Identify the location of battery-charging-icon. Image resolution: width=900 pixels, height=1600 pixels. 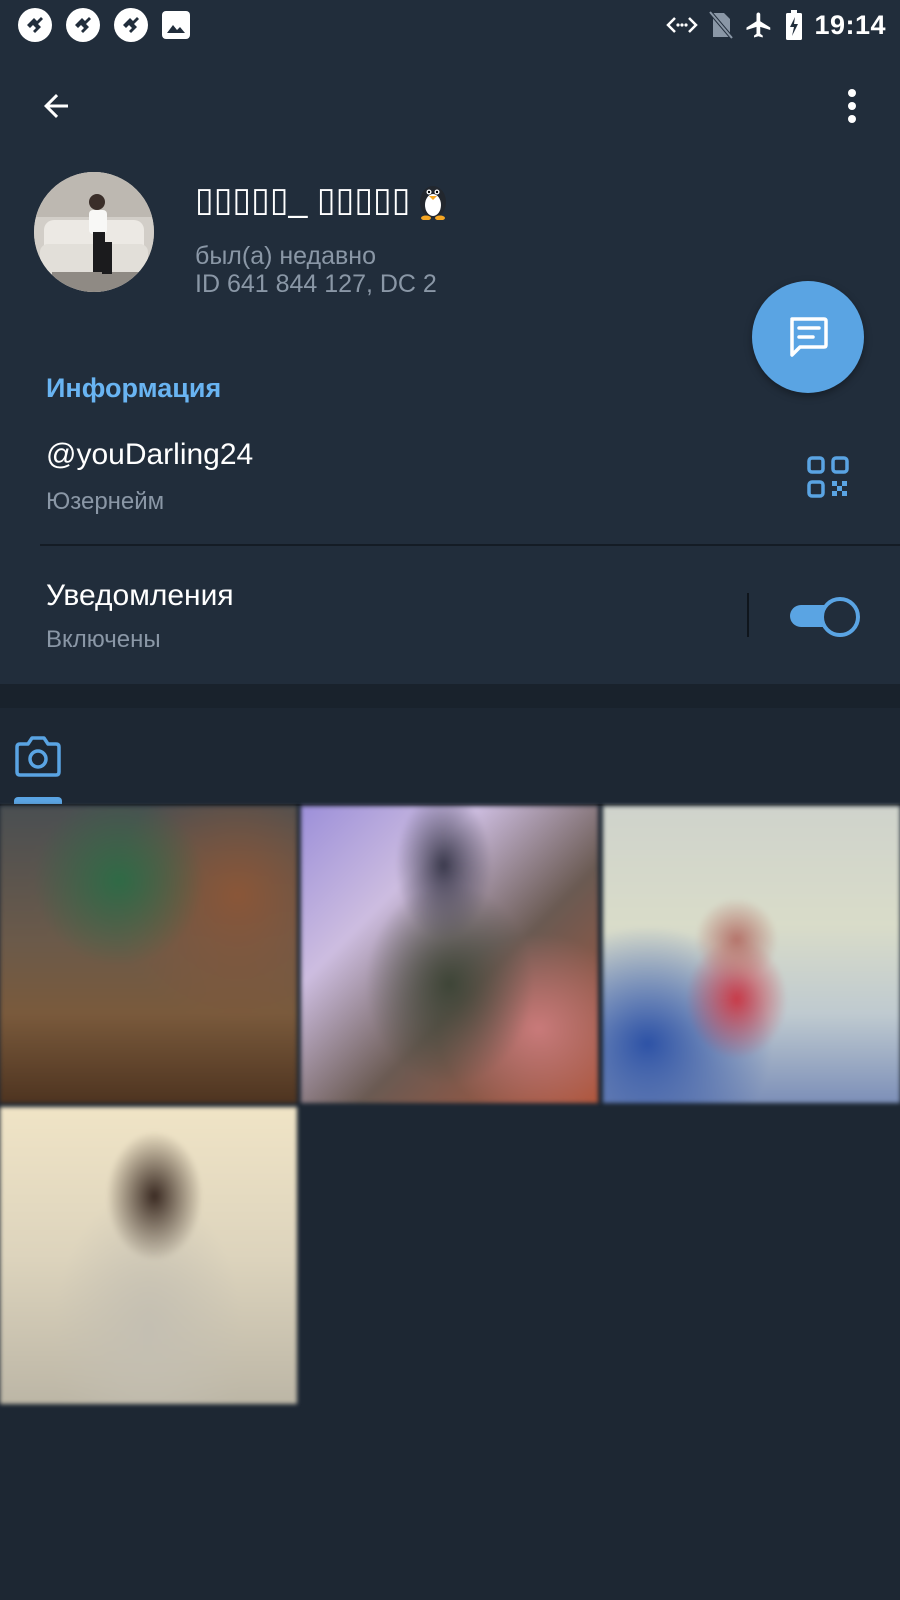
(794, 25).